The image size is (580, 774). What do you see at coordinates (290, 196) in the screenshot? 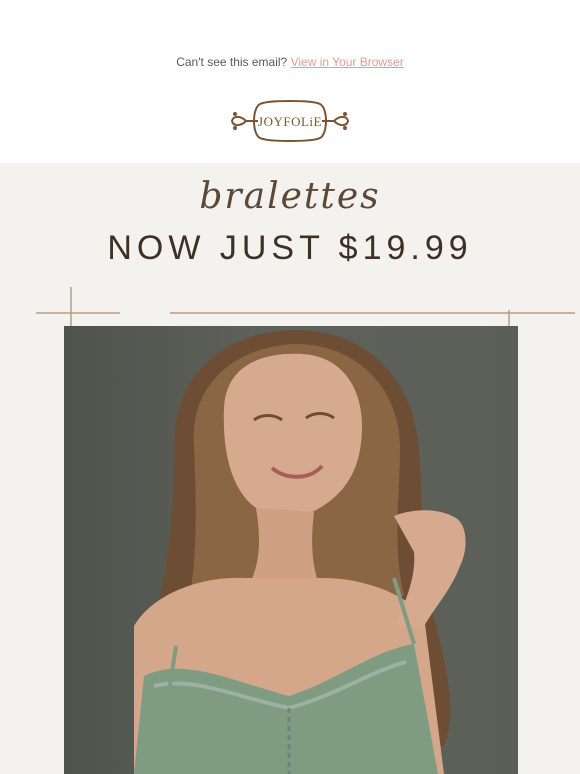
I see `script-title: bralettes` at bounding box center [290, 196].